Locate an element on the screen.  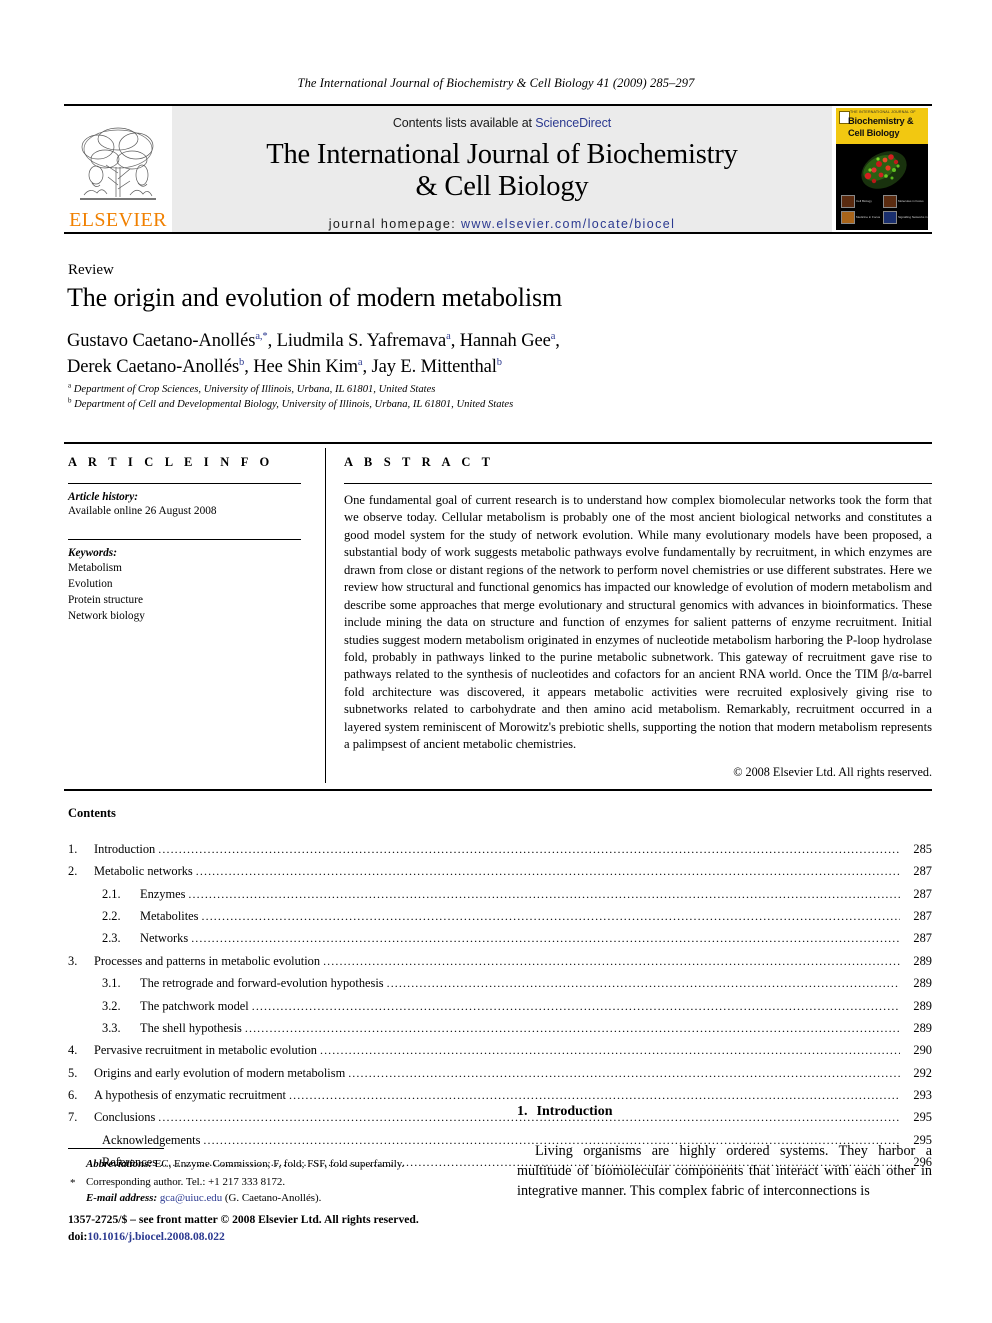
contents-heading: Contents is located at coordinates (92, 813).